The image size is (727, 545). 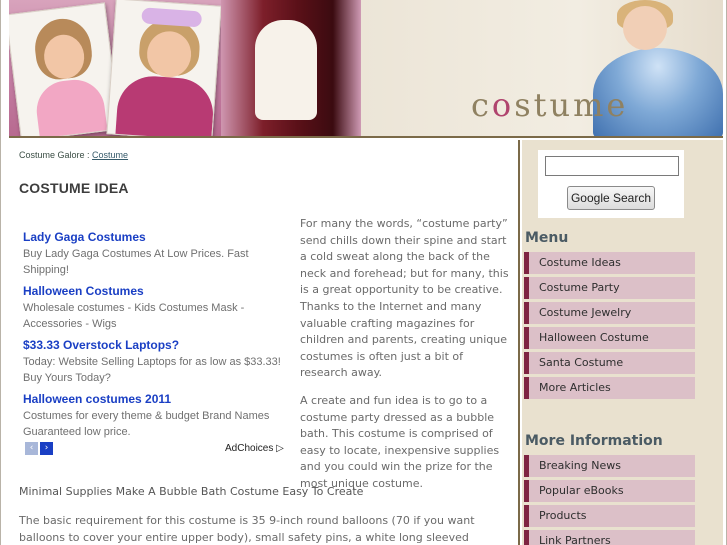 What do you see at coordinates (609, 338) in the screenshot?
I see `menu-item-halloween-costume: Halloween Costume` at bounding box center [609, 338].